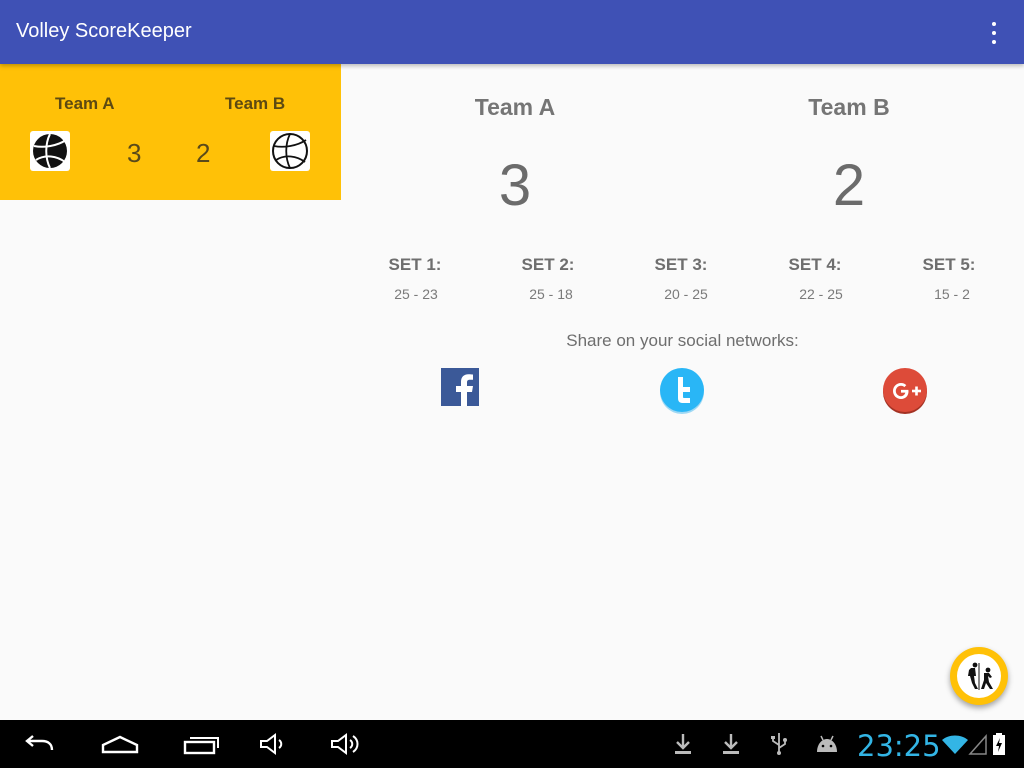 This screenshot has height=768, width=1024. What do you see at coordinates (460, 389) in the screenshot?
I see `facebook-icon` at bounding box center [460, 389].